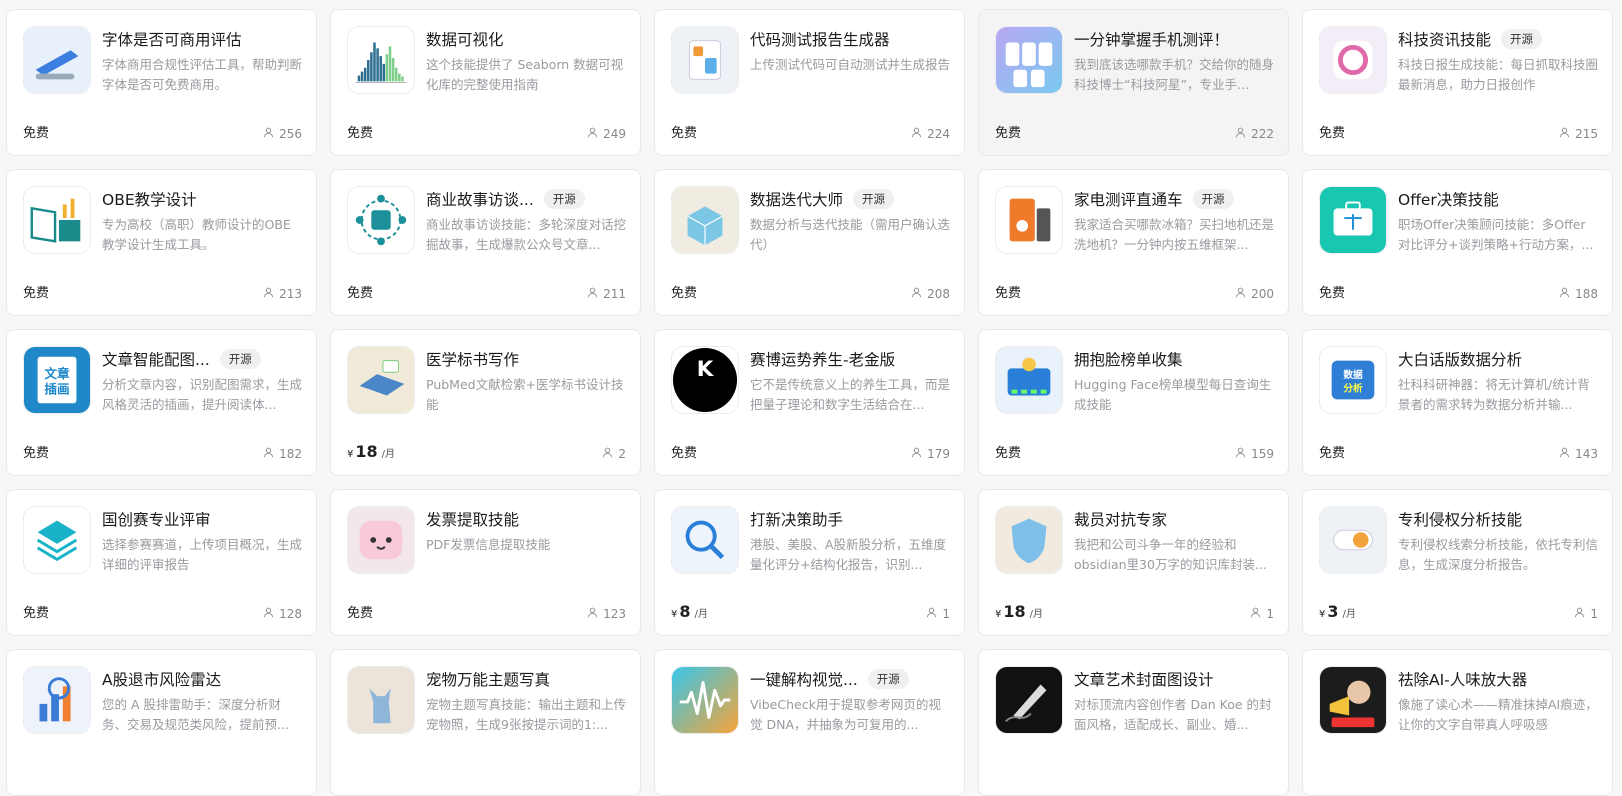 Image resolution: width=1622 pixels, height=796 pixels. Describe the element at coordinates (290, 134) in the screenshot. I see `user-count-value: 256` at that location.